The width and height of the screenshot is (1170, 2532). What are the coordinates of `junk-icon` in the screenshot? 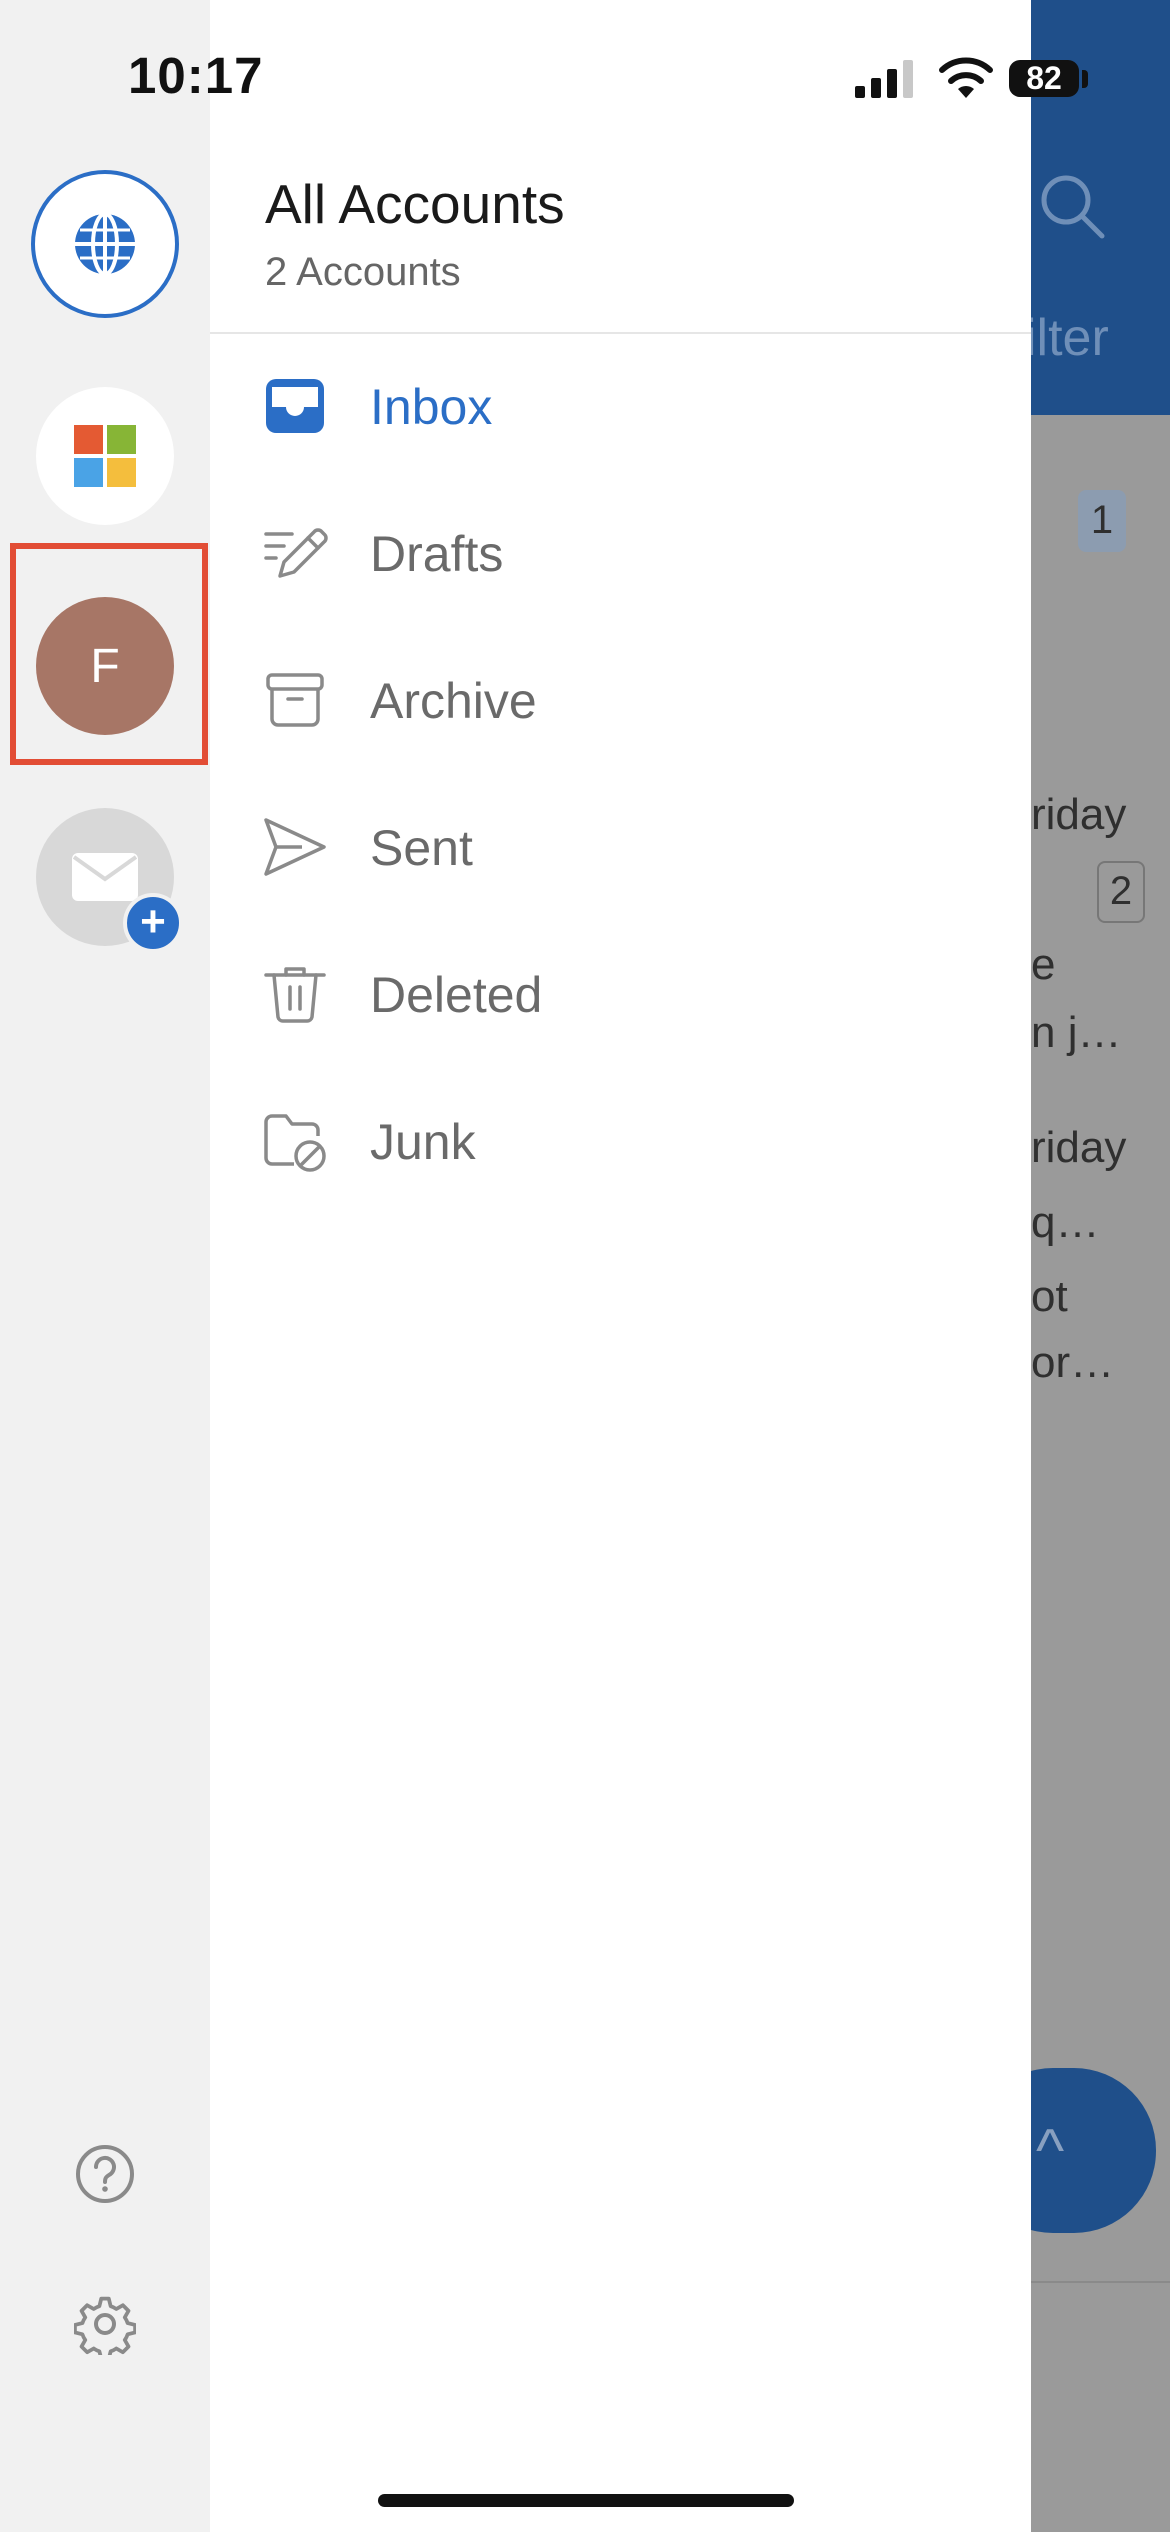 It's located at (295, 1143).